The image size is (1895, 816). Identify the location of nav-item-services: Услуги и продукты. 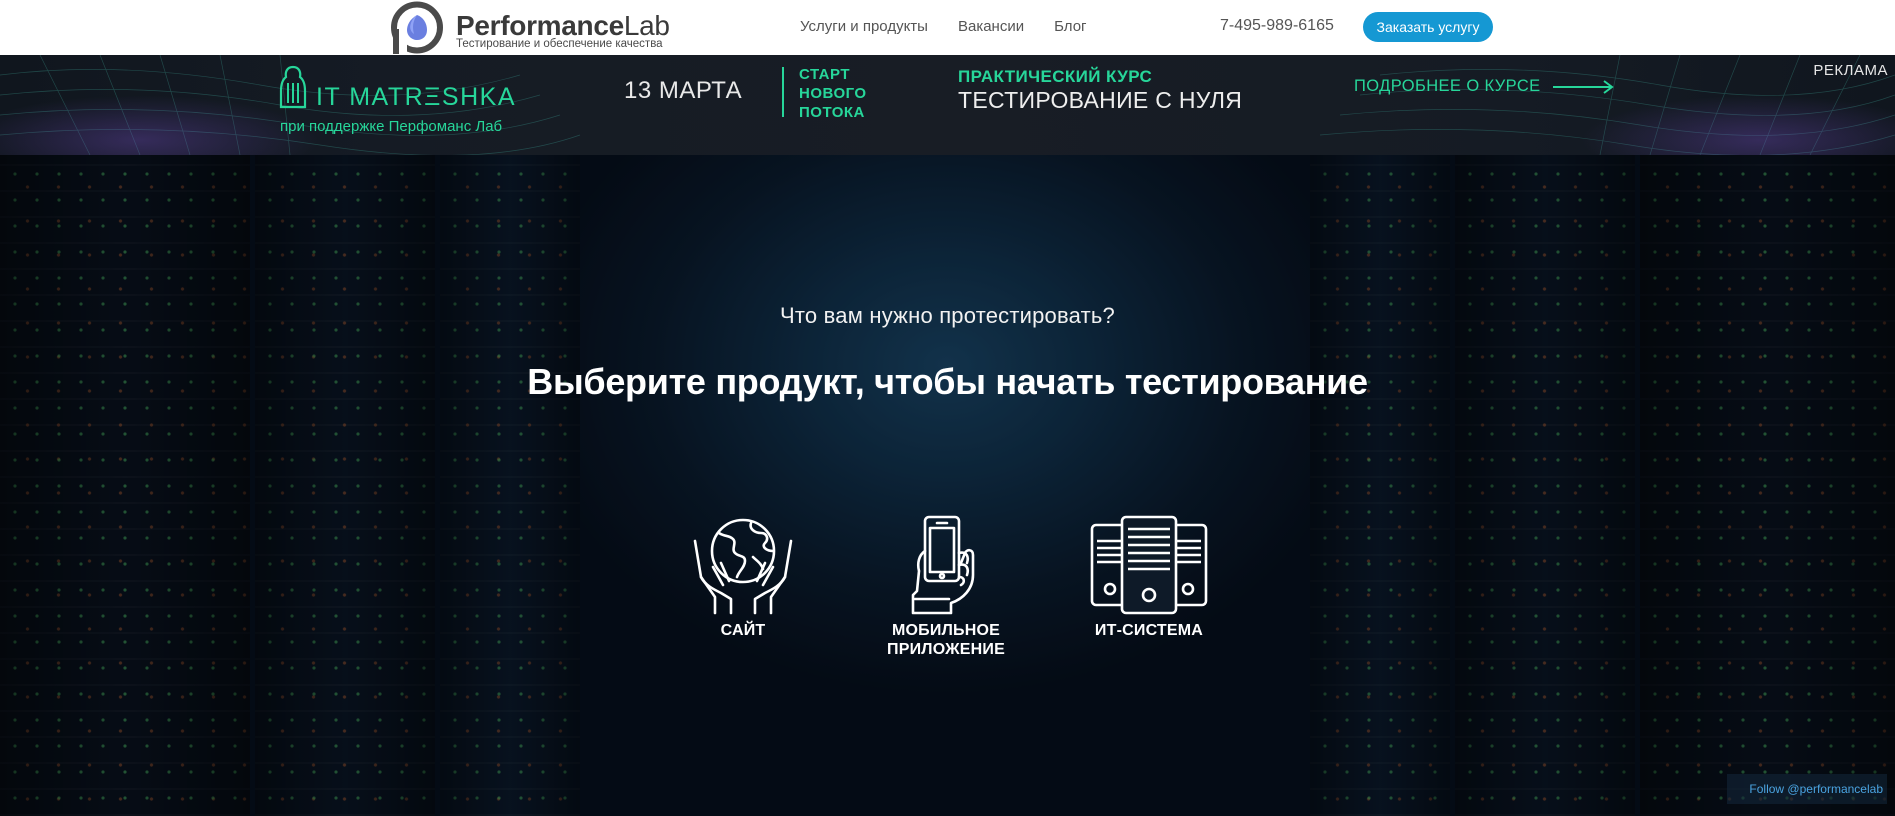
(864, 26).